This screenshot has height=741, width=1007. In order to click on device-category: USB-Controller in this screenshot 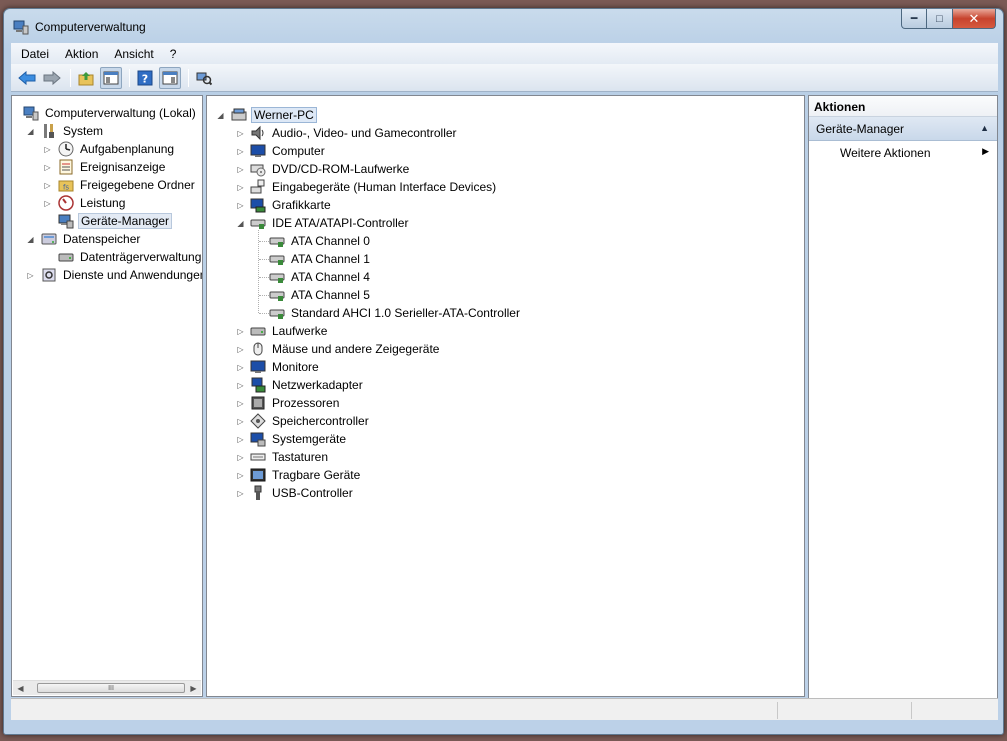, I will do `click(302, 493)`.